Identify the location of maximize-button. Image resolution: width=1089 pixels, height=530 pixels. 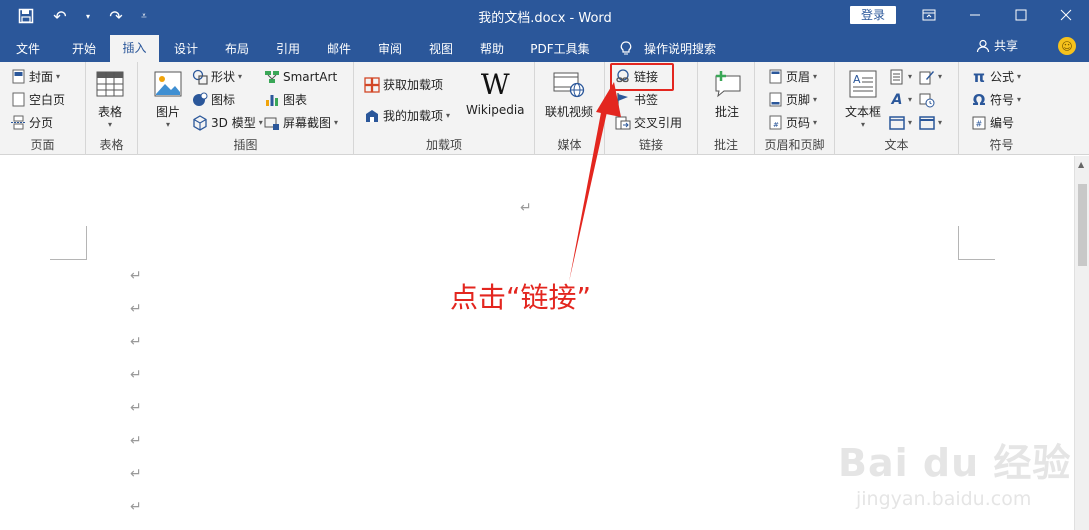
(1021, 15).